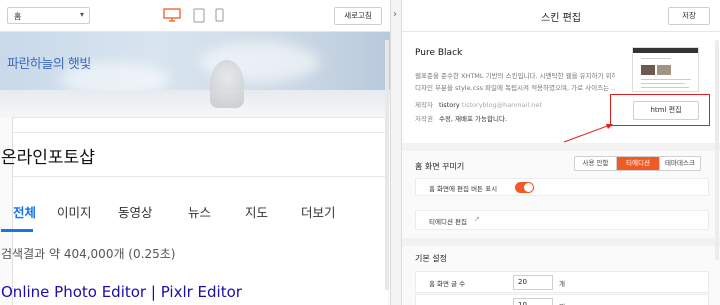 Image resolution: width=720 pixels, height=305 pixels. I want to click on search-box: 온라인포토샵, so click(195, 154).